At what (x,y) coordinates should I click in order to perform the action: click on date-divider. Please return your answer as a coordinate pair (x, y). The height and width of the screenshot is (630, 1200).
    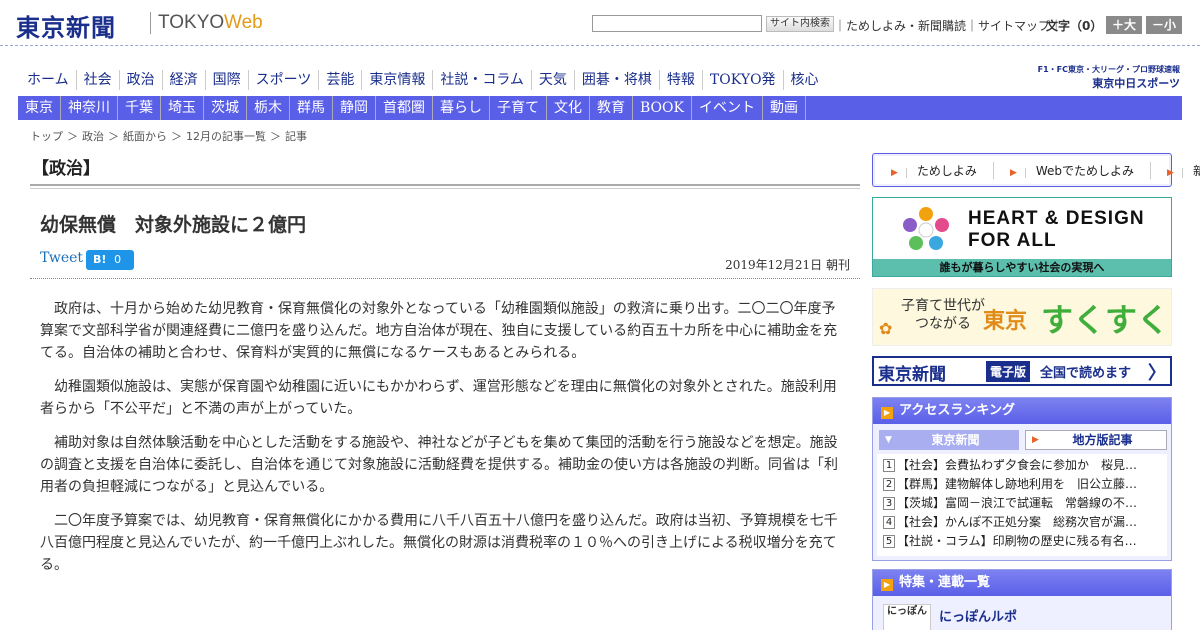
    Looking at the image, I should click on (445, 278).